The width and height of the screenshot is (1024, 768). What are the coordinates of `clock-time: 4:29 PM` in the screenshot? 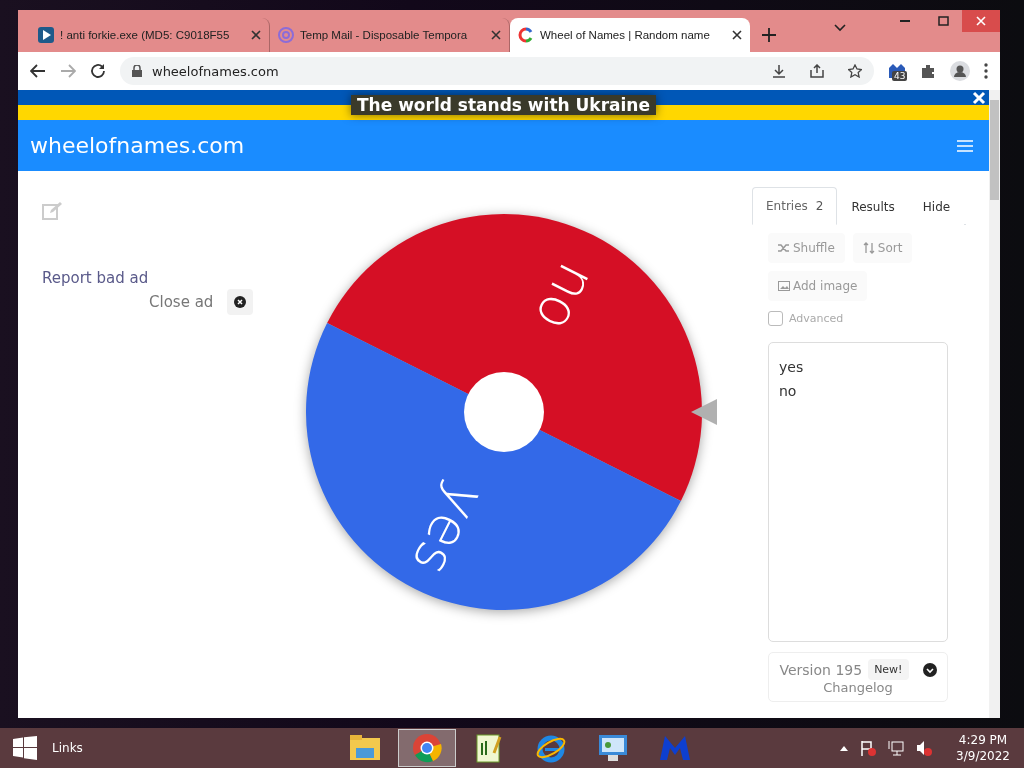 It's located at (983, 740).